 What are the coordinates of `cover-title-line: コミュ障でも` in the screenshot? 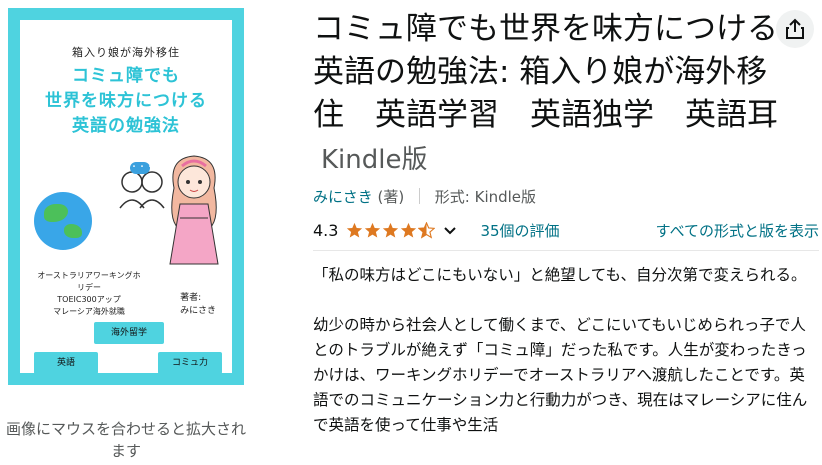 It's located at (126, 76).